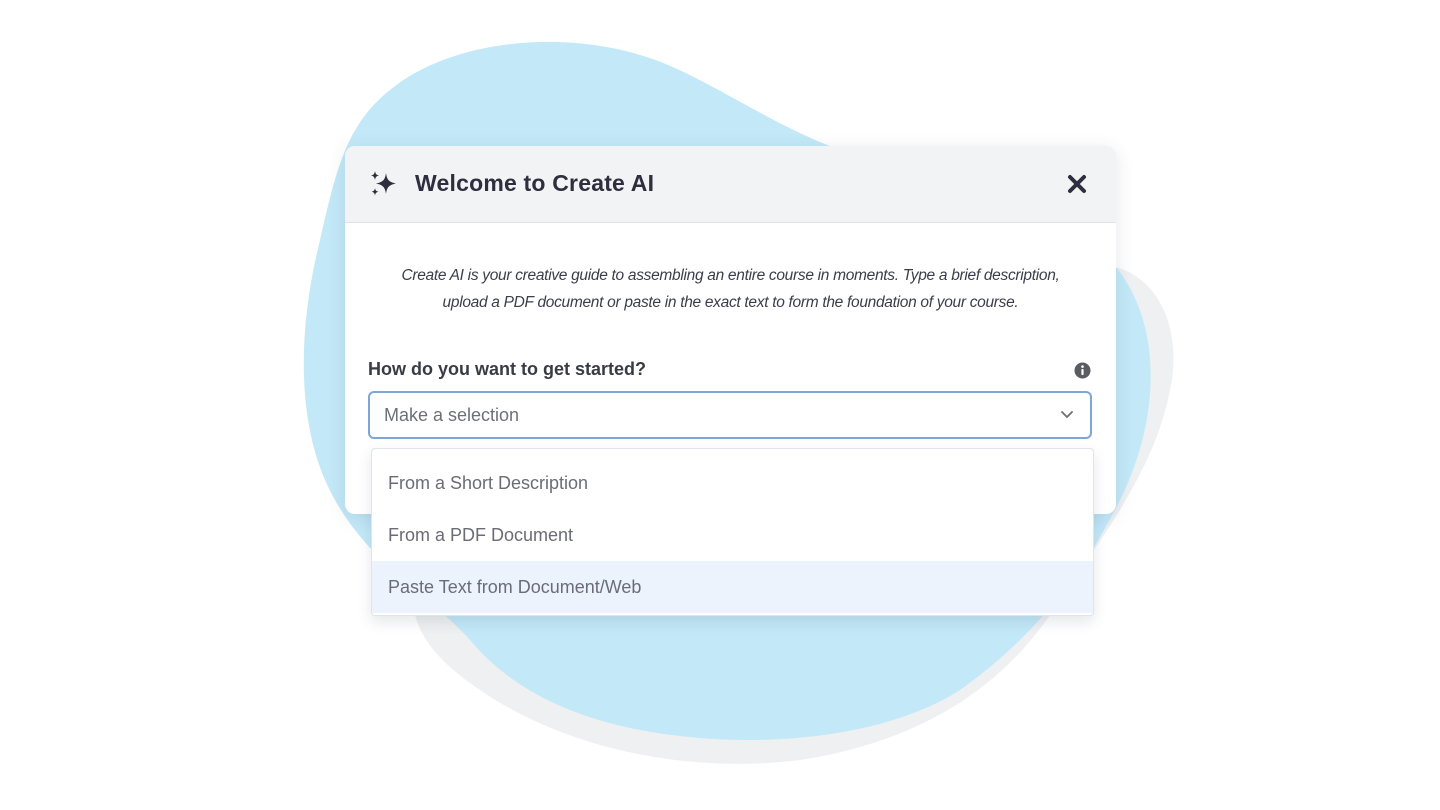  What do you see at coordinates (488, 483) in the screenshot?
I see `option-label: From a Short Description` at bounding box center [488, 483].